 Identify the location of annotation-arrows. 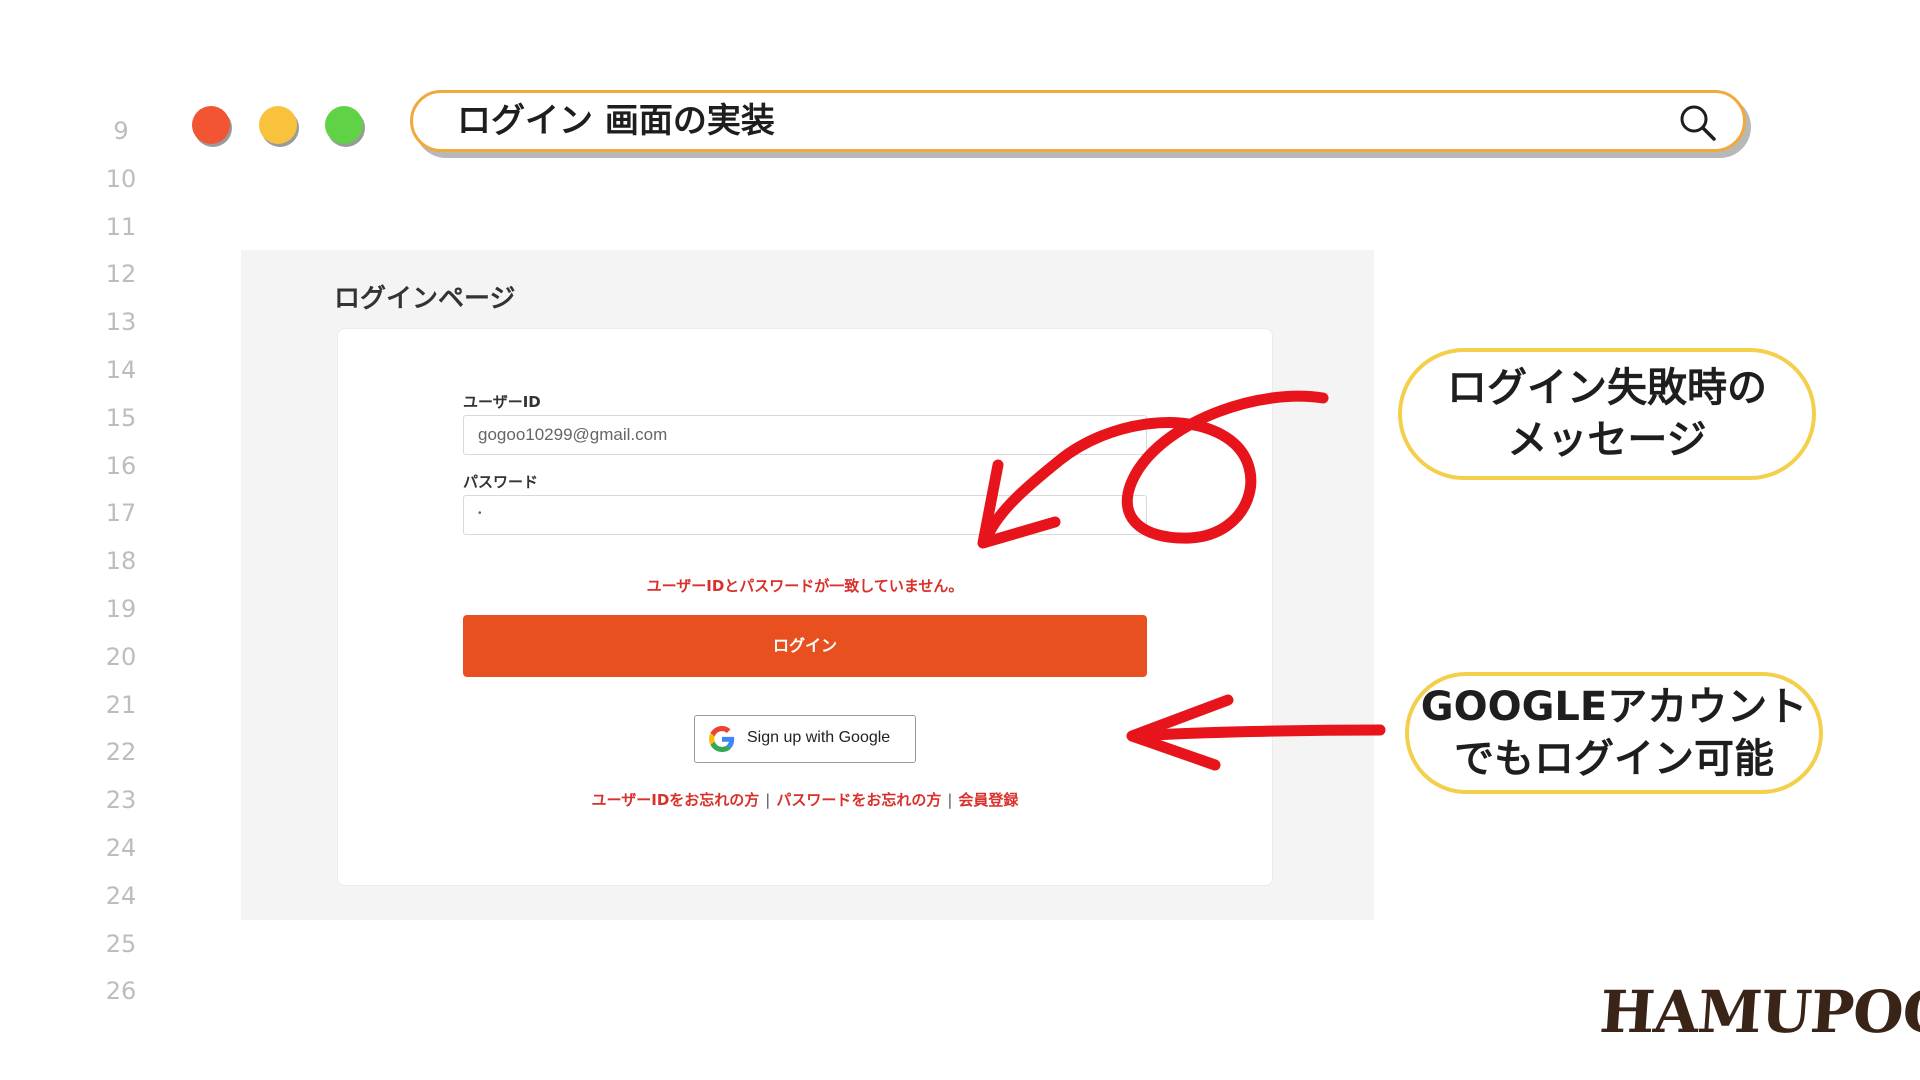
(1181, 580).